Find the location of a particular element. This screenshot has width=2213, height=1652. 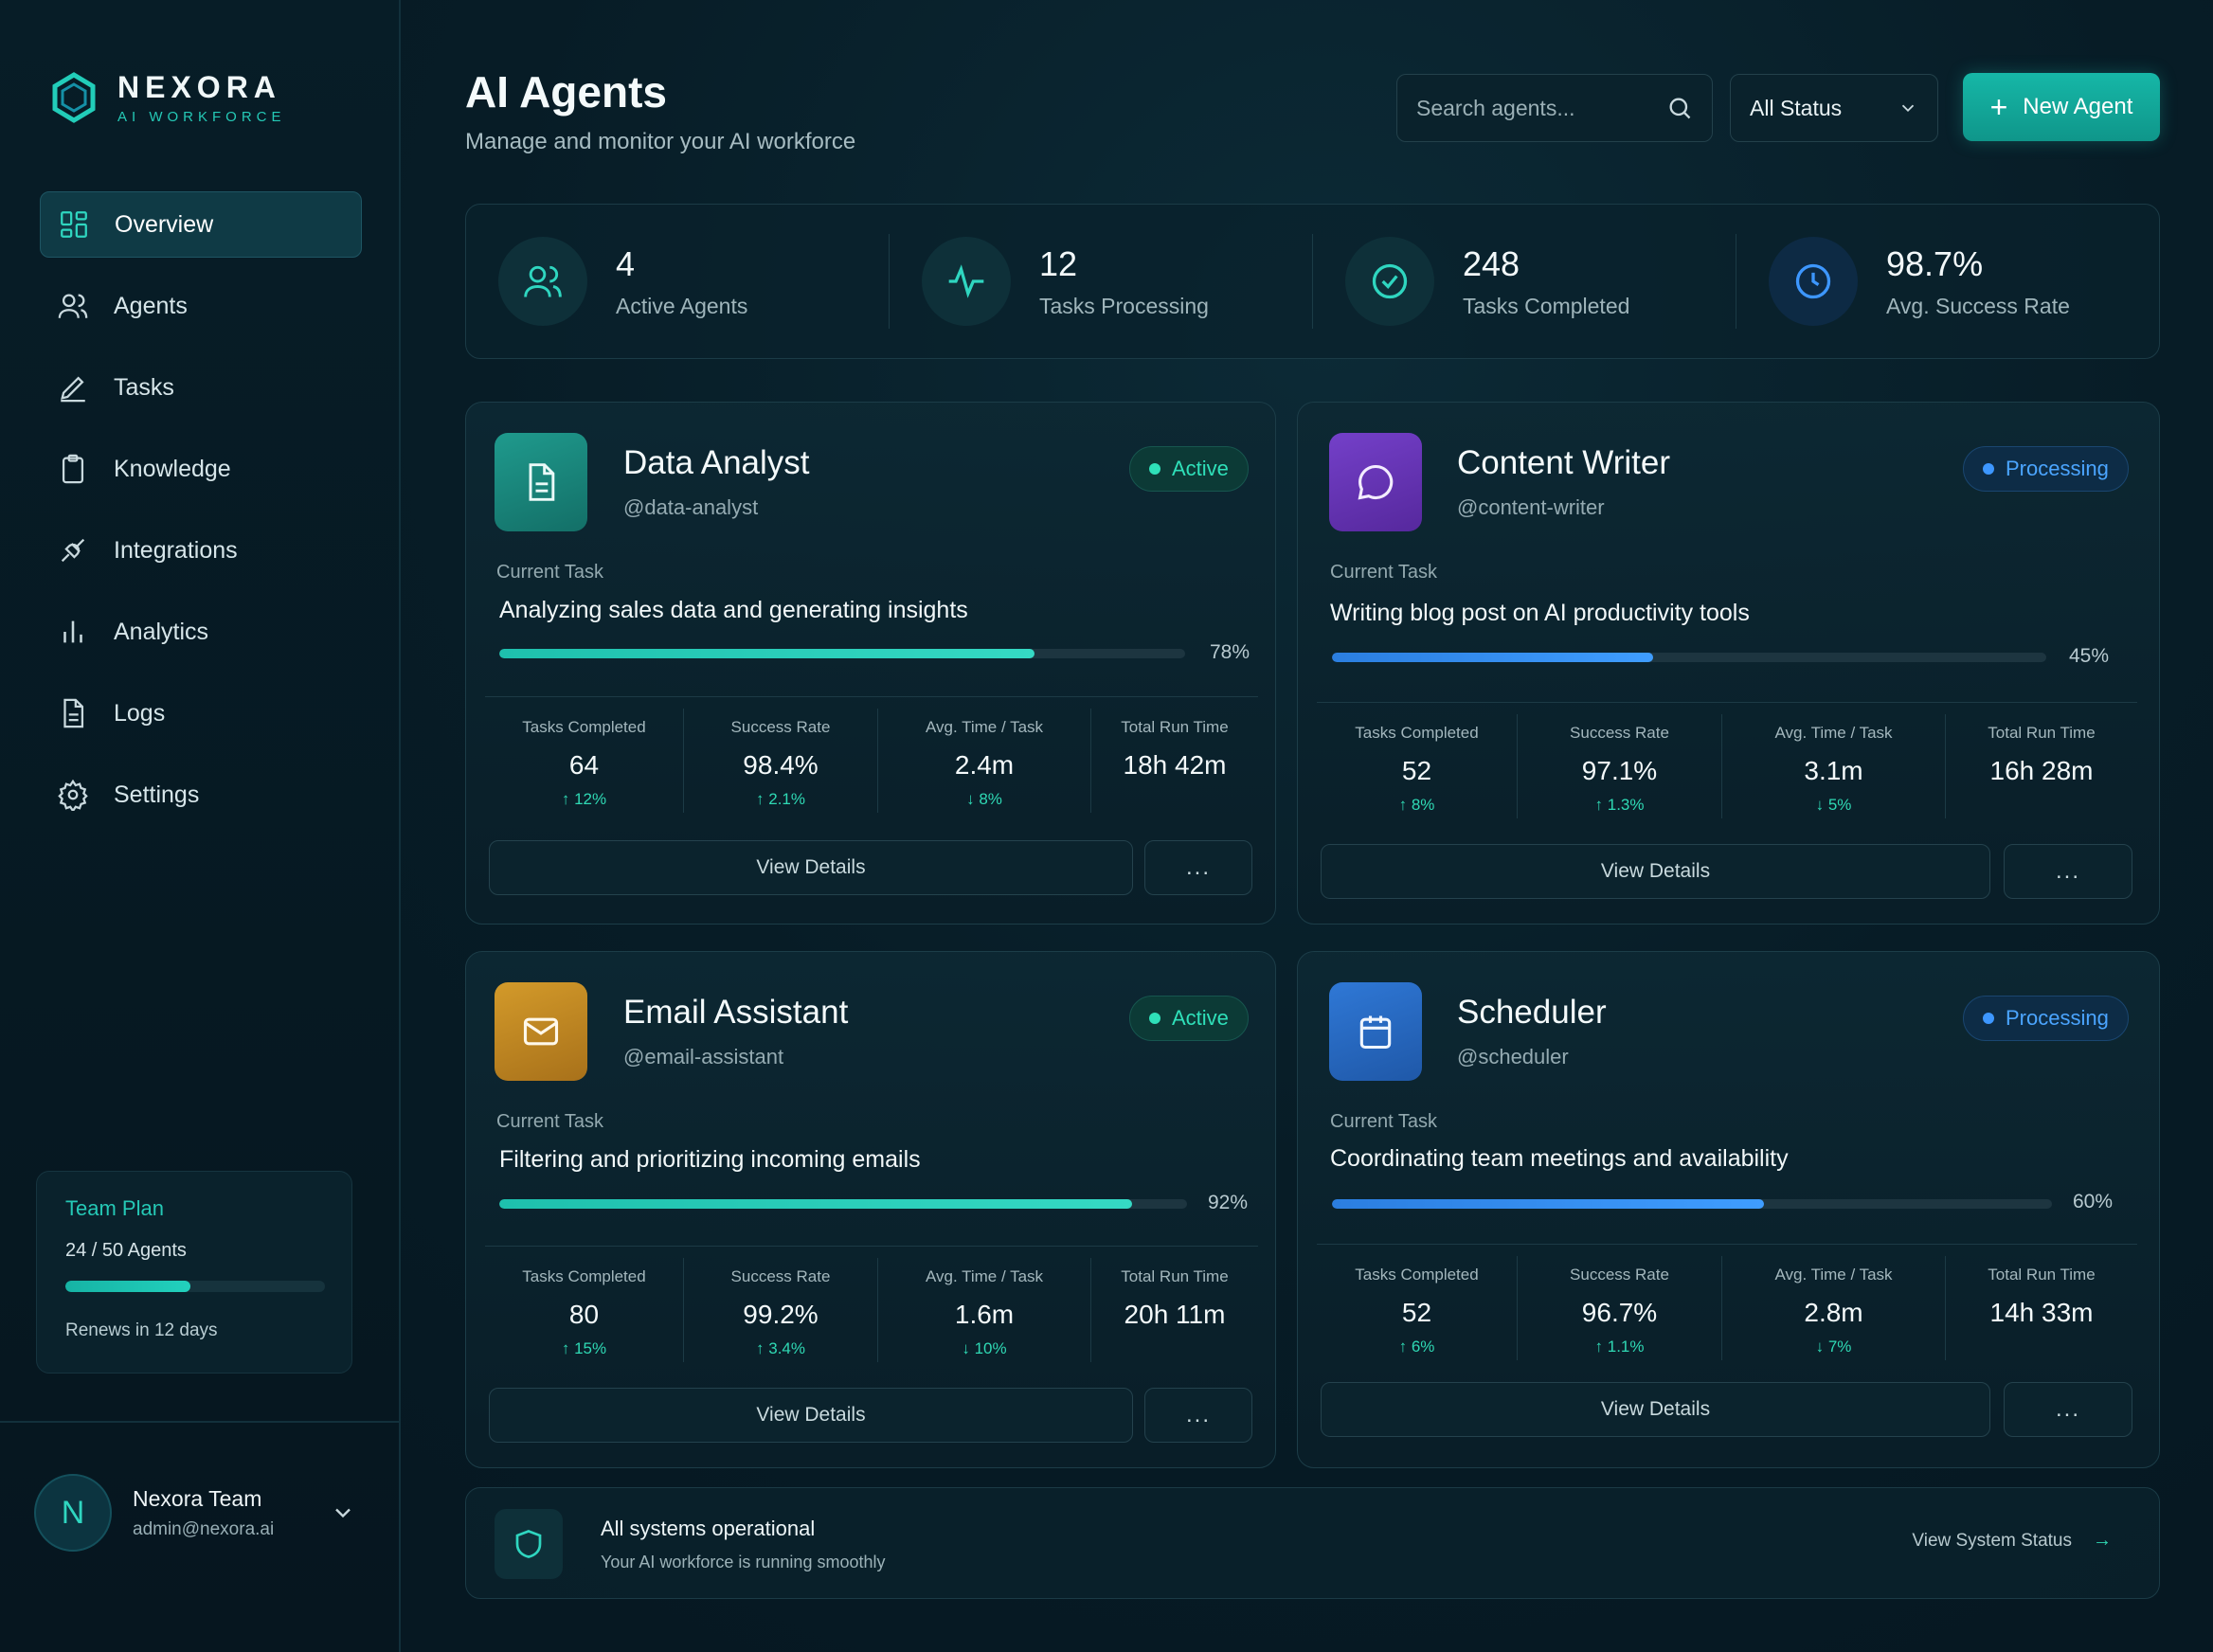

pencil-icon is located at coordinates (73, 389).